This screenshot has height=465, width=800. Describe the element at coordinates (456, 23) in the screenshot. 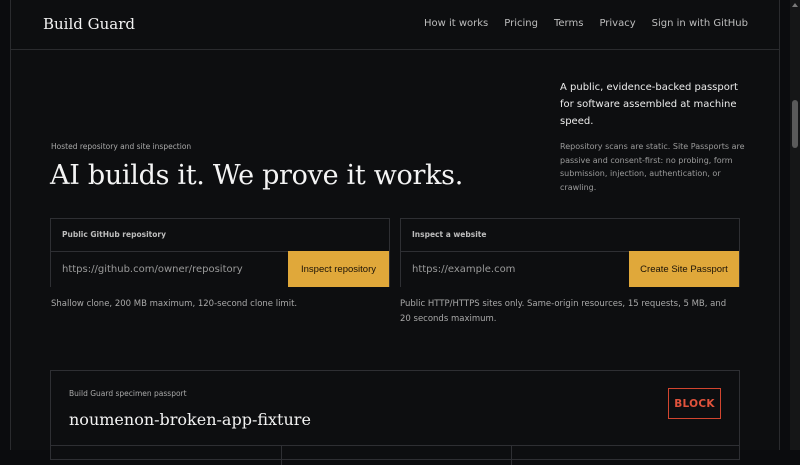

I see `nav-how-it-works: How it works` at that location.